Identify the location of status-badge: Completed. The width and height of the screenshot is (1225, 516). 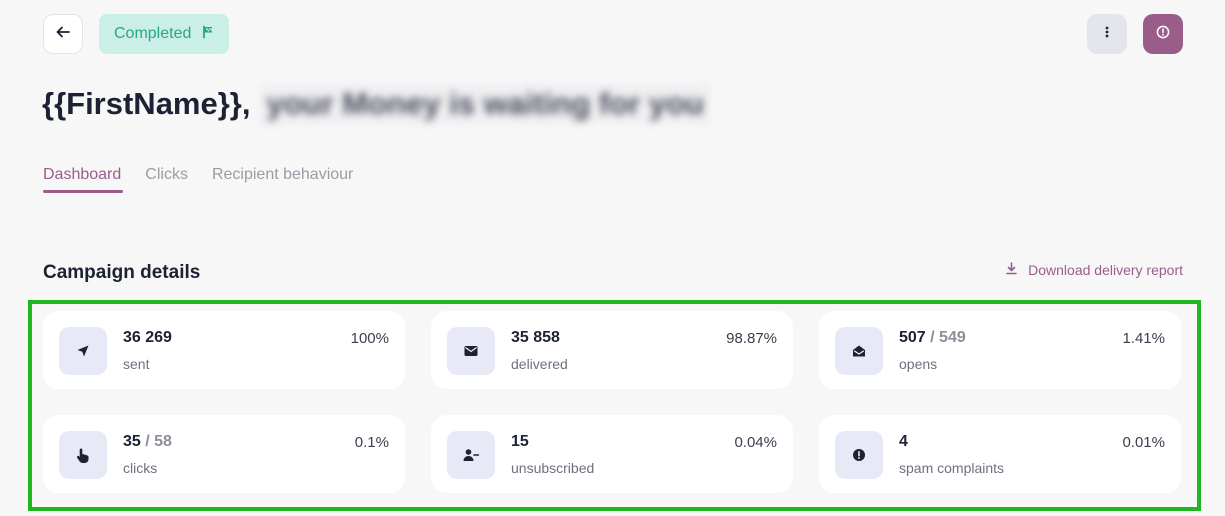
(164, 34).